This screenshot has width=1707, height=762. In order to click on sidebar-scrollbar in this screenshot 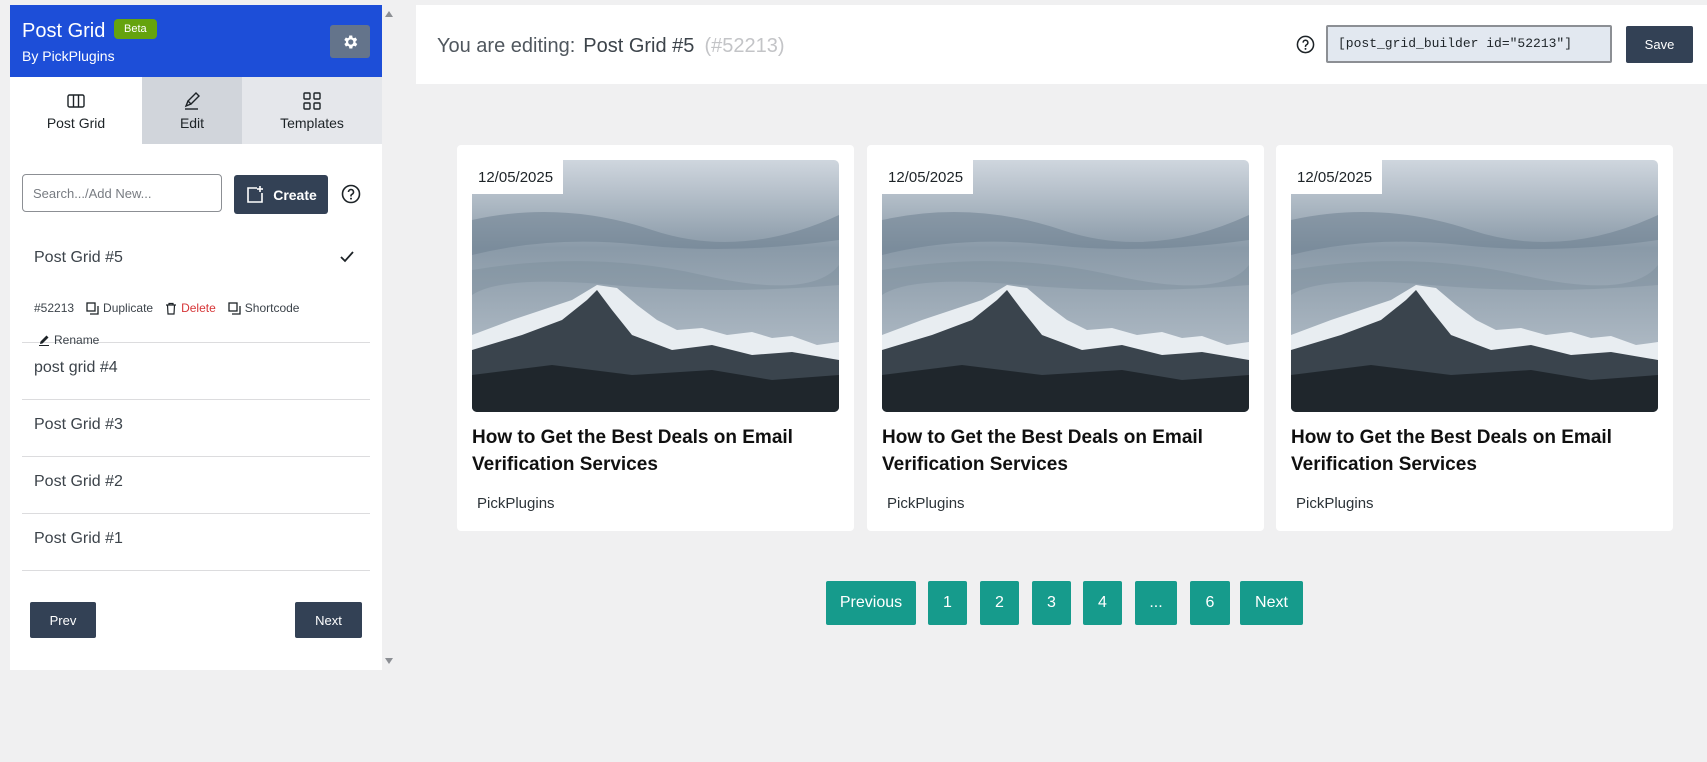, I will do `click(389, 337)`.